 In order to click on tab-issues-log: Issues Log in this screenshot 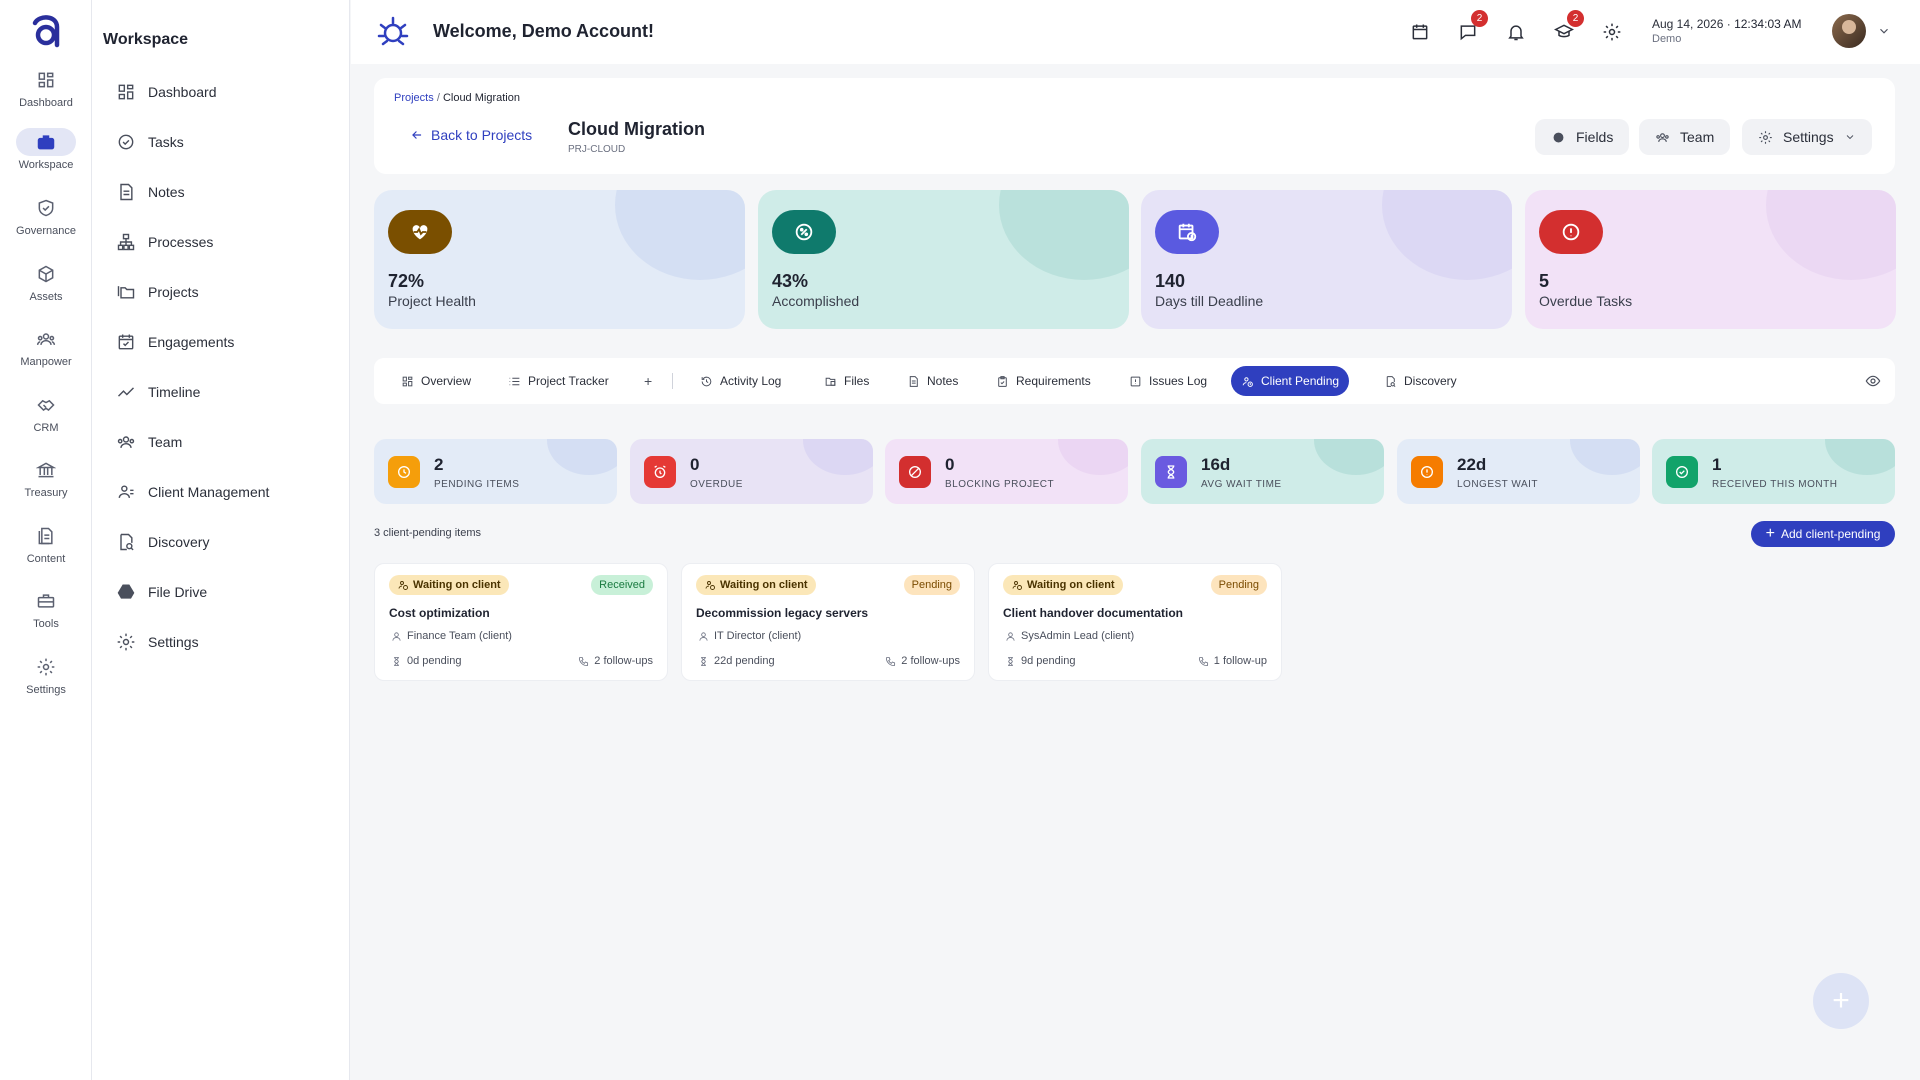, I will do `click(1168, 381)`.